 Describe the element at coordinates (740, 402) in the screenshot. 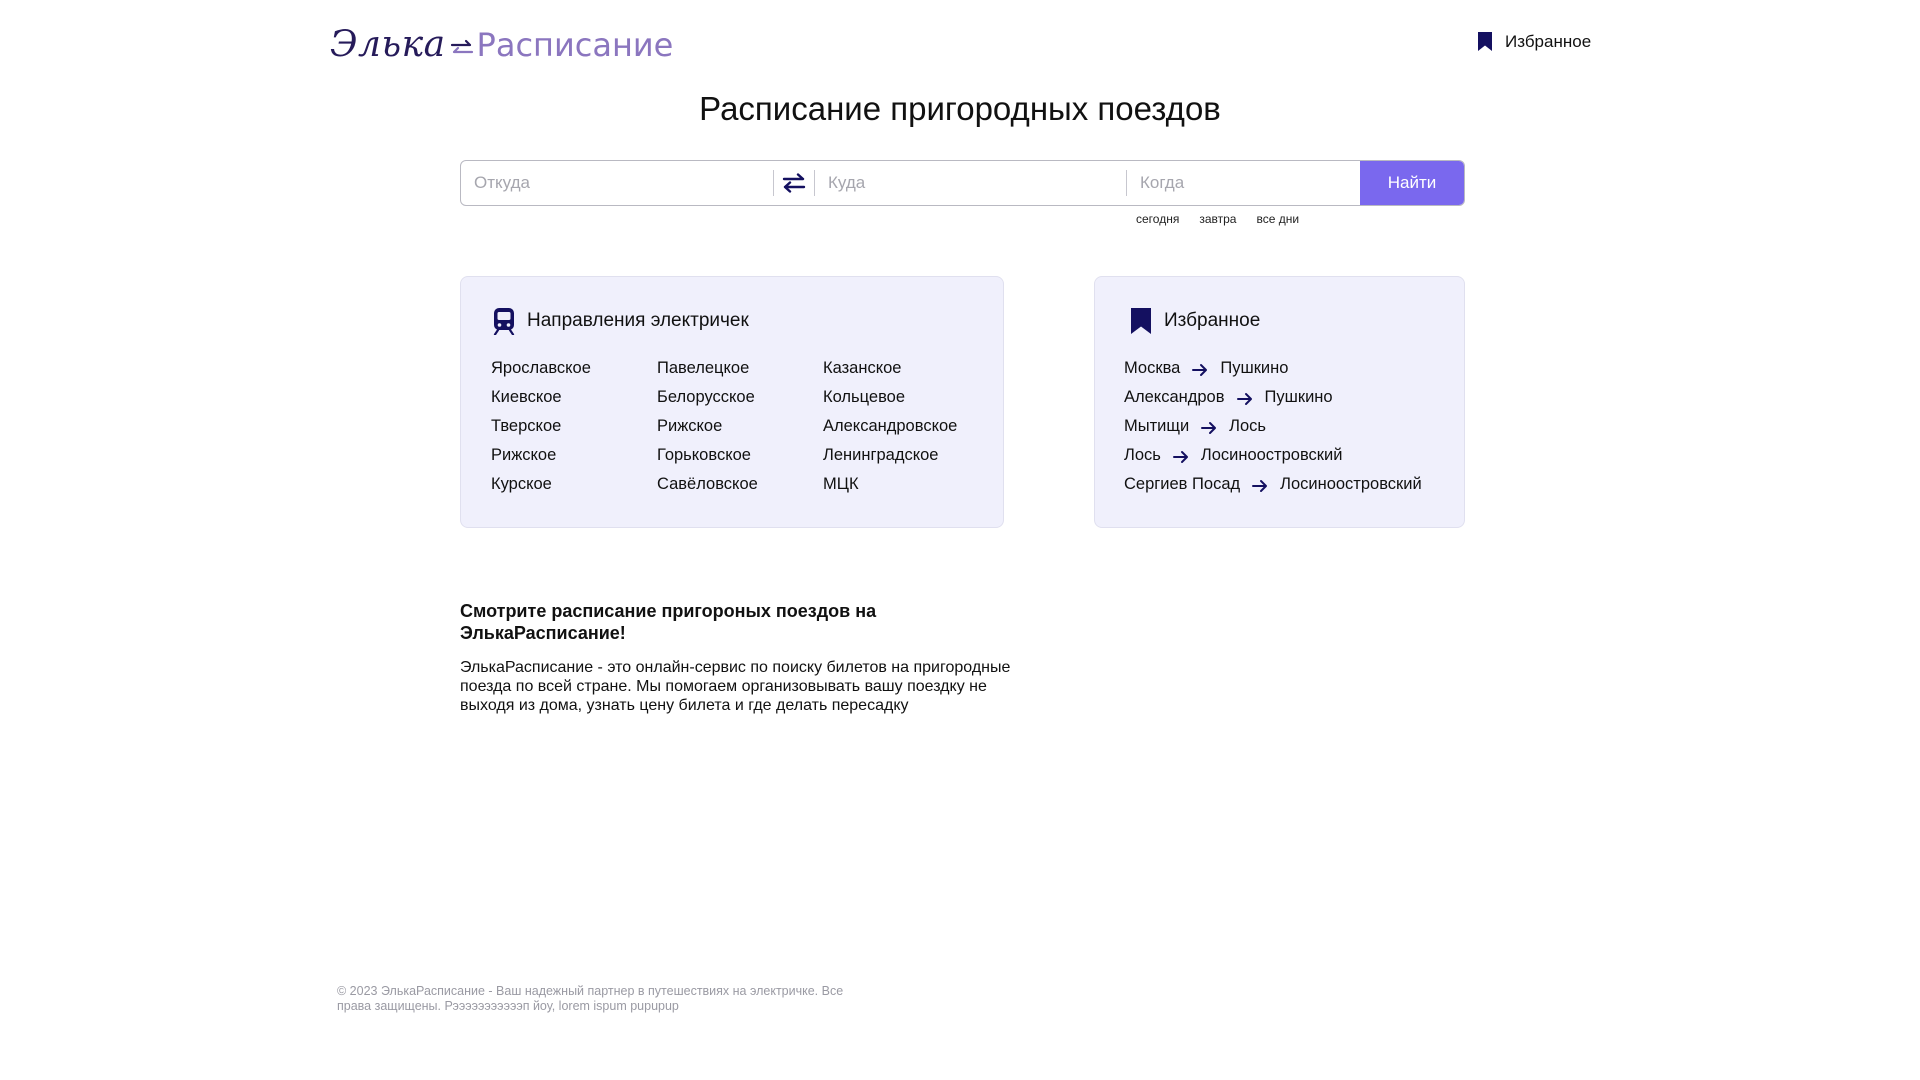

I see `direction-item: Белорусское` at that location.